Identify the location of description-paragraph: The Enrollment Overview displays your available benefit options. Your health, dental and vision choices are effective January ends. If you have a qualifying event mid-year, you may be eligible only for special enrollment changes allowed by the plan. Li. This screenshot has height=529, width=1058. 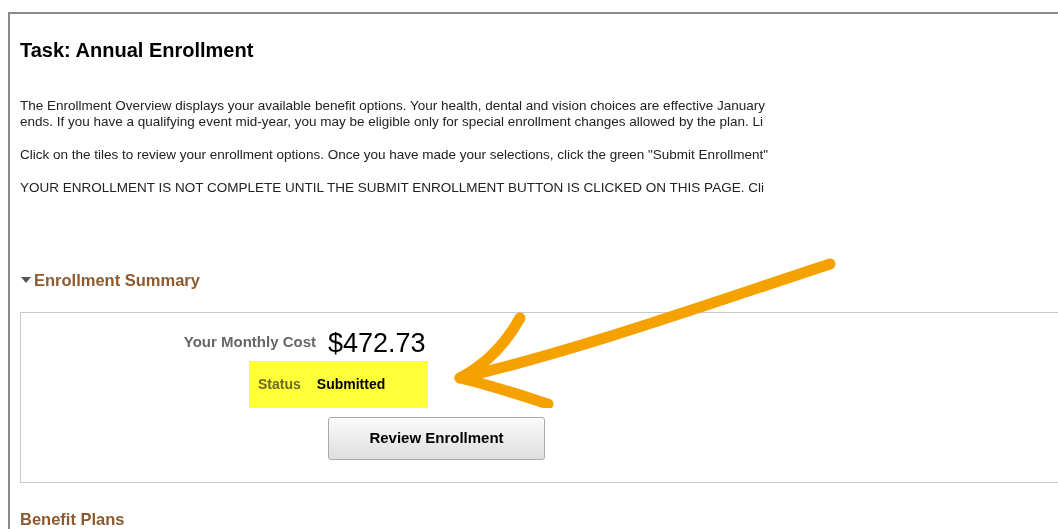
(393, 114).